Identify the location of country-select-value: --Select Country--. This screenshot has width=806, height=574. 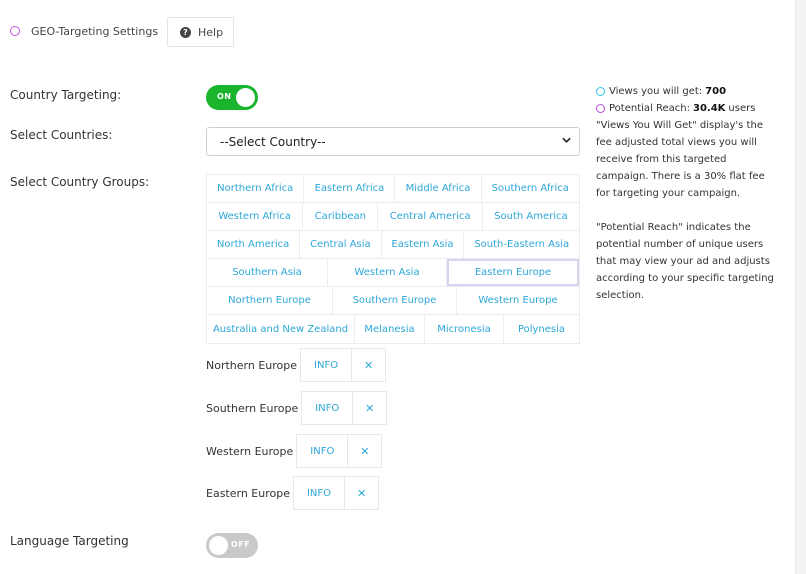
(273, 141).